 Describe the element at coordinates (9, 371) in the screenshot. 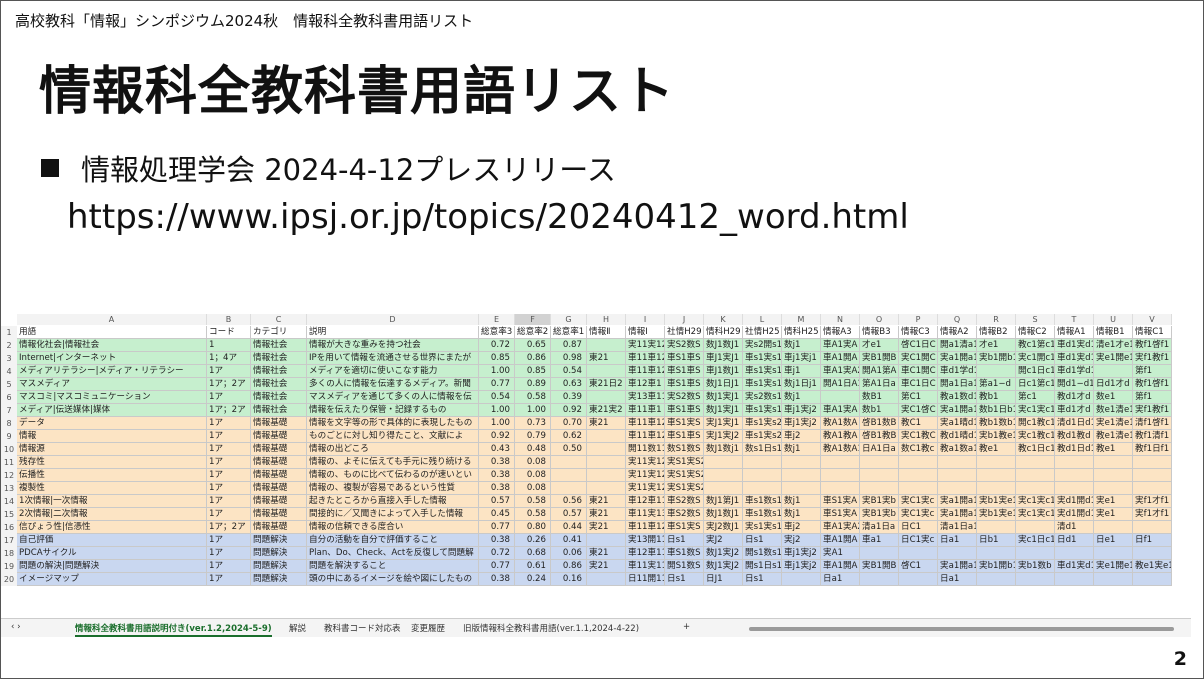

I see `row-number: 4` at that location.